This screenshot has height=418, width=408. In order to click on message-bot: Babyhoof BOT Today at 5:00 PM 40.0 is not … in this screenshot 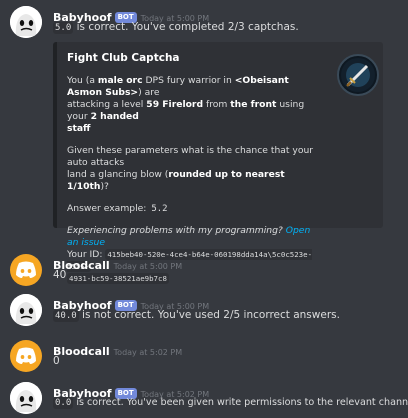, I will do `click(204, 310)`.